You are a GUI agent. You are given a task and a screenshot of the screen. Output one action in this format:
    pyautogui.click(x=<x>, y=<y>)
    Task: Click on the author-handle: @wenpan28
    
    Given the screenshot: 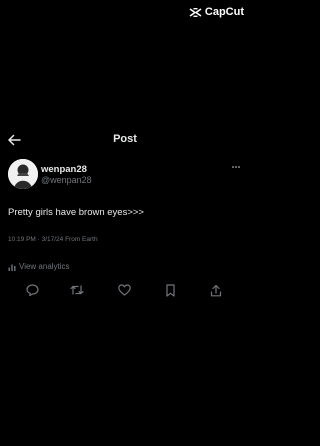 What is the action you would take?
    pyautogui.click(x=66, y=180)
    